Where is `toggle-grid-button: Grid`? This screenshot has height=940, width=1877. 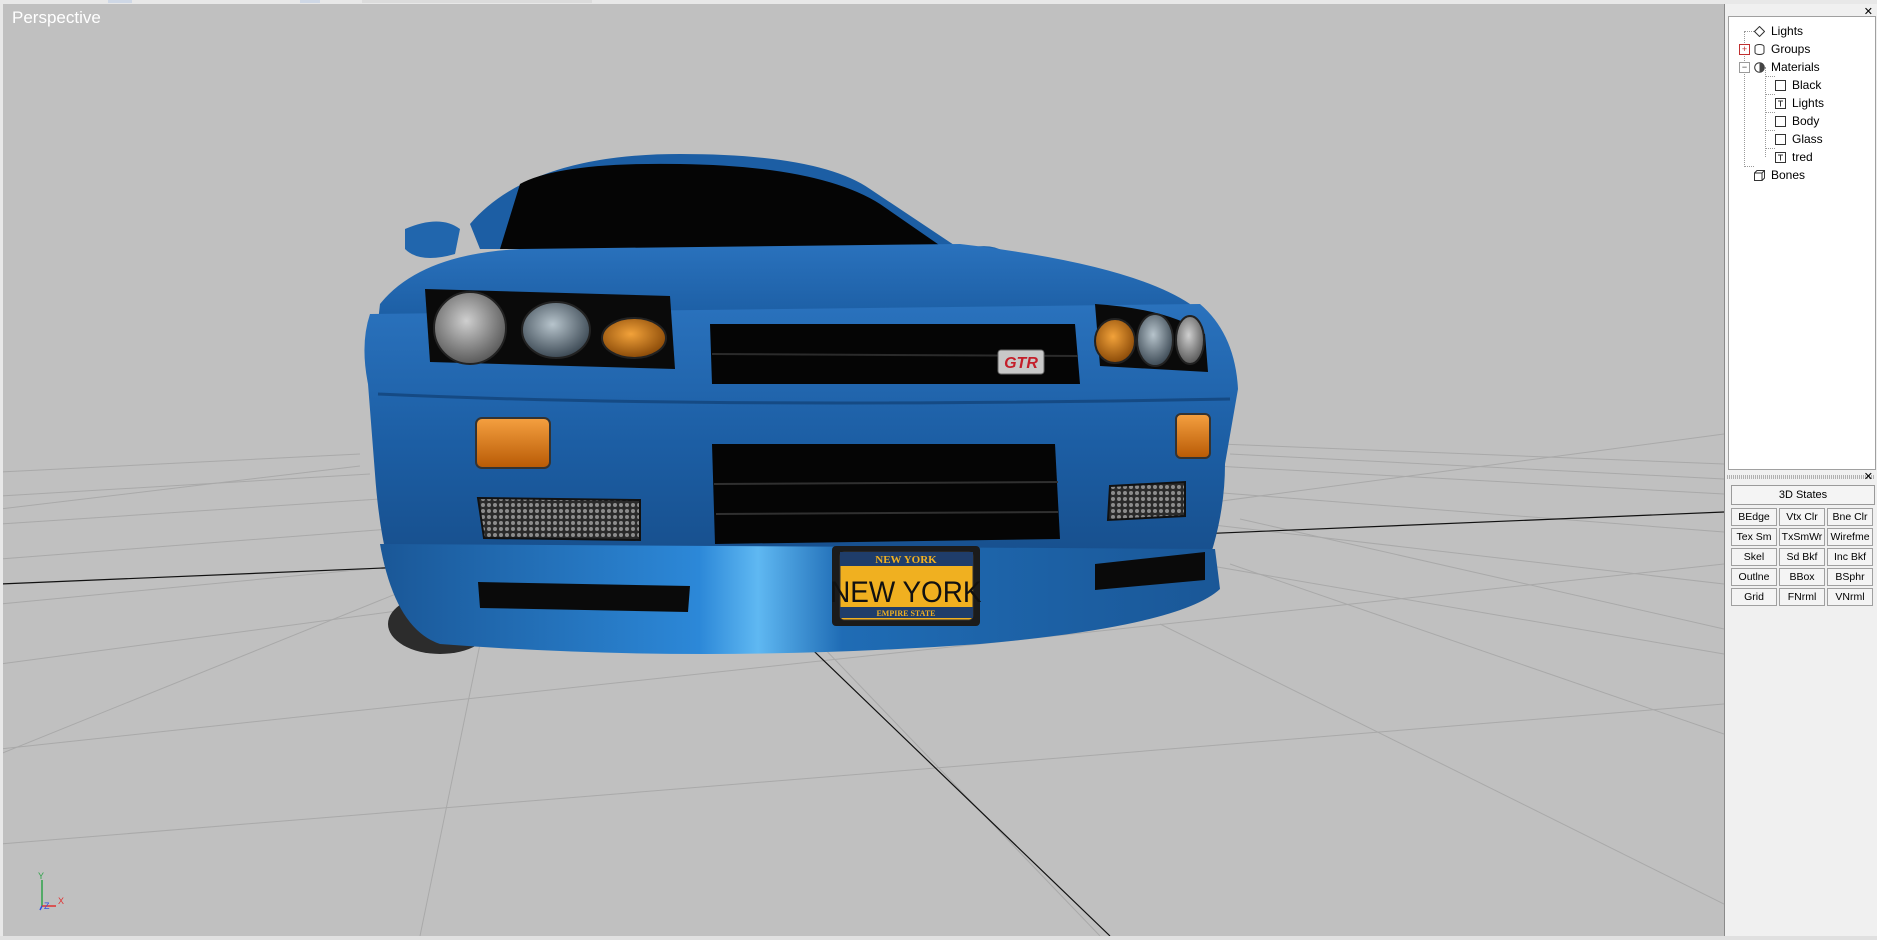 toggle-grid-button: Grid is located at coordinates (1754, 597).